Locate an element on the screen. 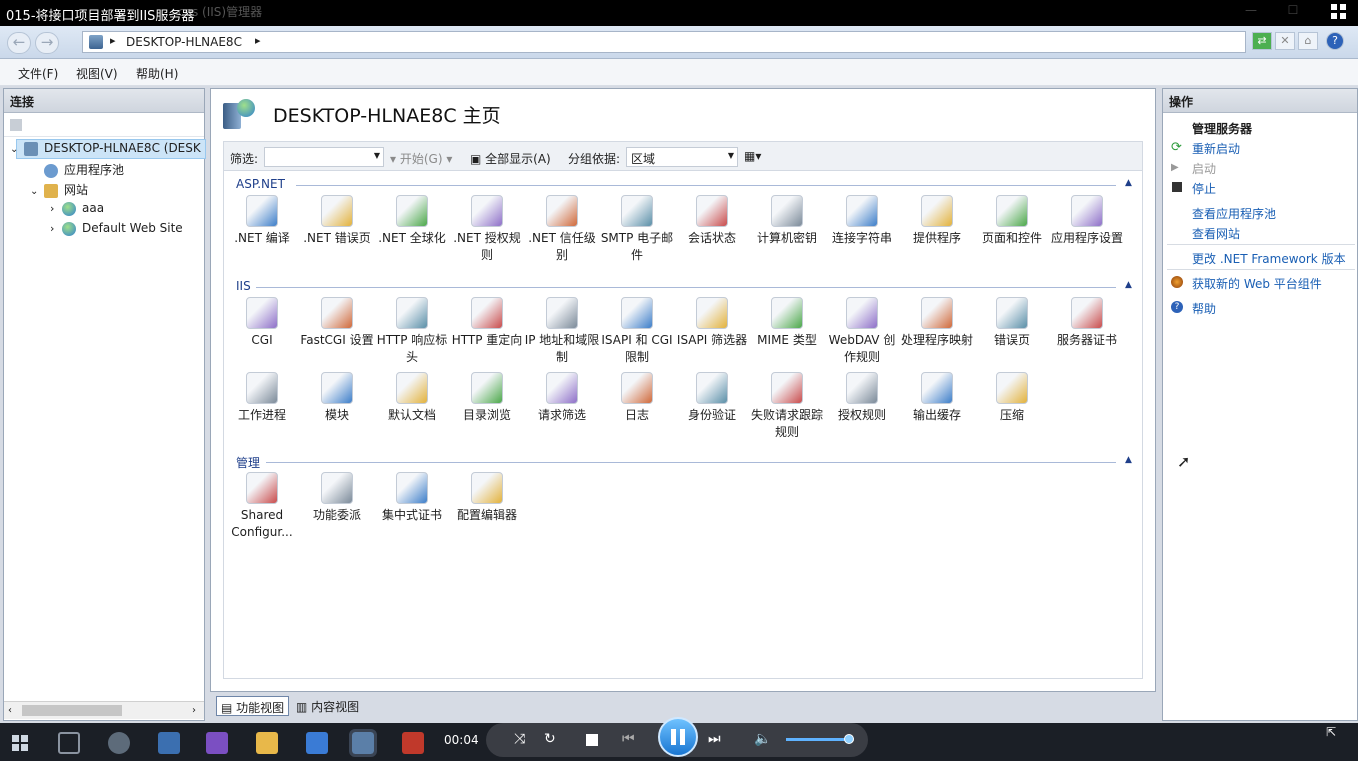 The width and height of the screenshot is (1358, 761). feature-item: 输出缓存 is located at coordinates (937, 398).